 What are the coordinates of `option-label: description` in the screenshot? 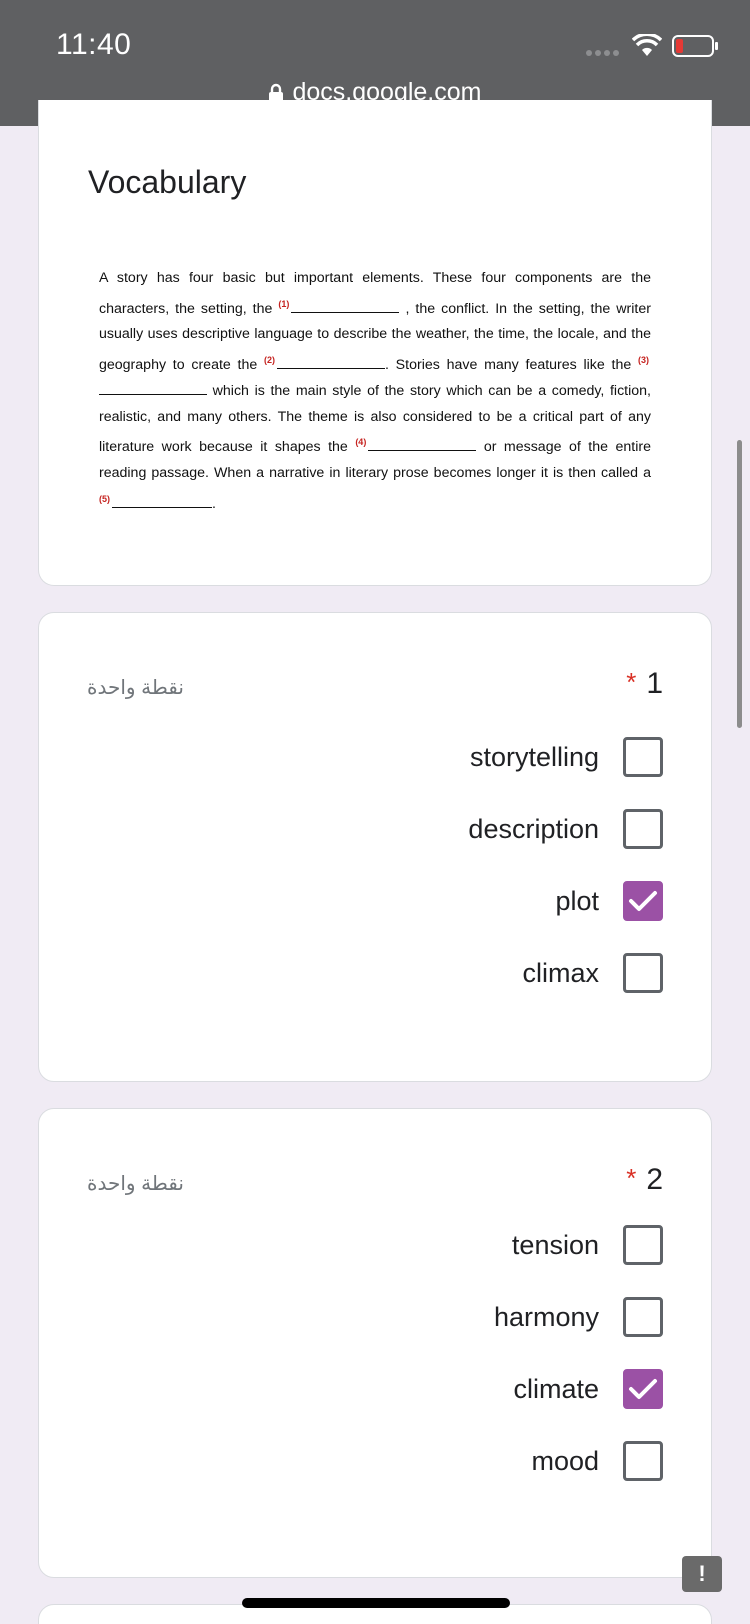 It's located at (533, 828).